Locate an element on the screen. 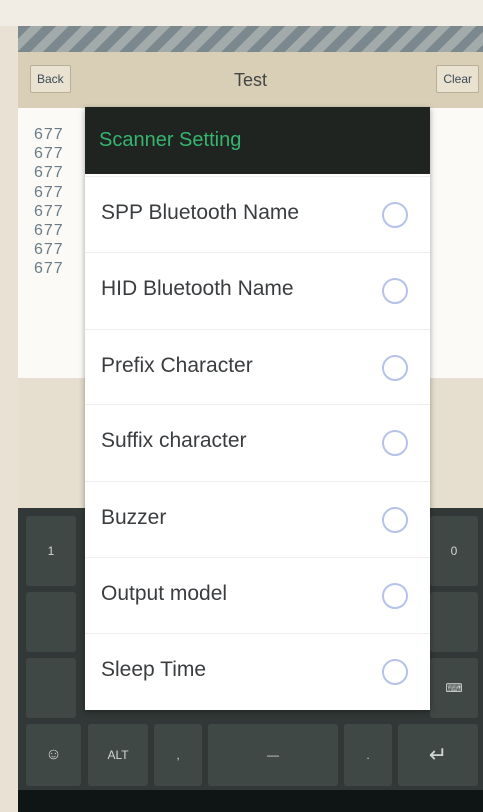 The width and height of the screenshot is (483, 812). option-sleep-time: Sleep Time is located at coordinates (257, 671).